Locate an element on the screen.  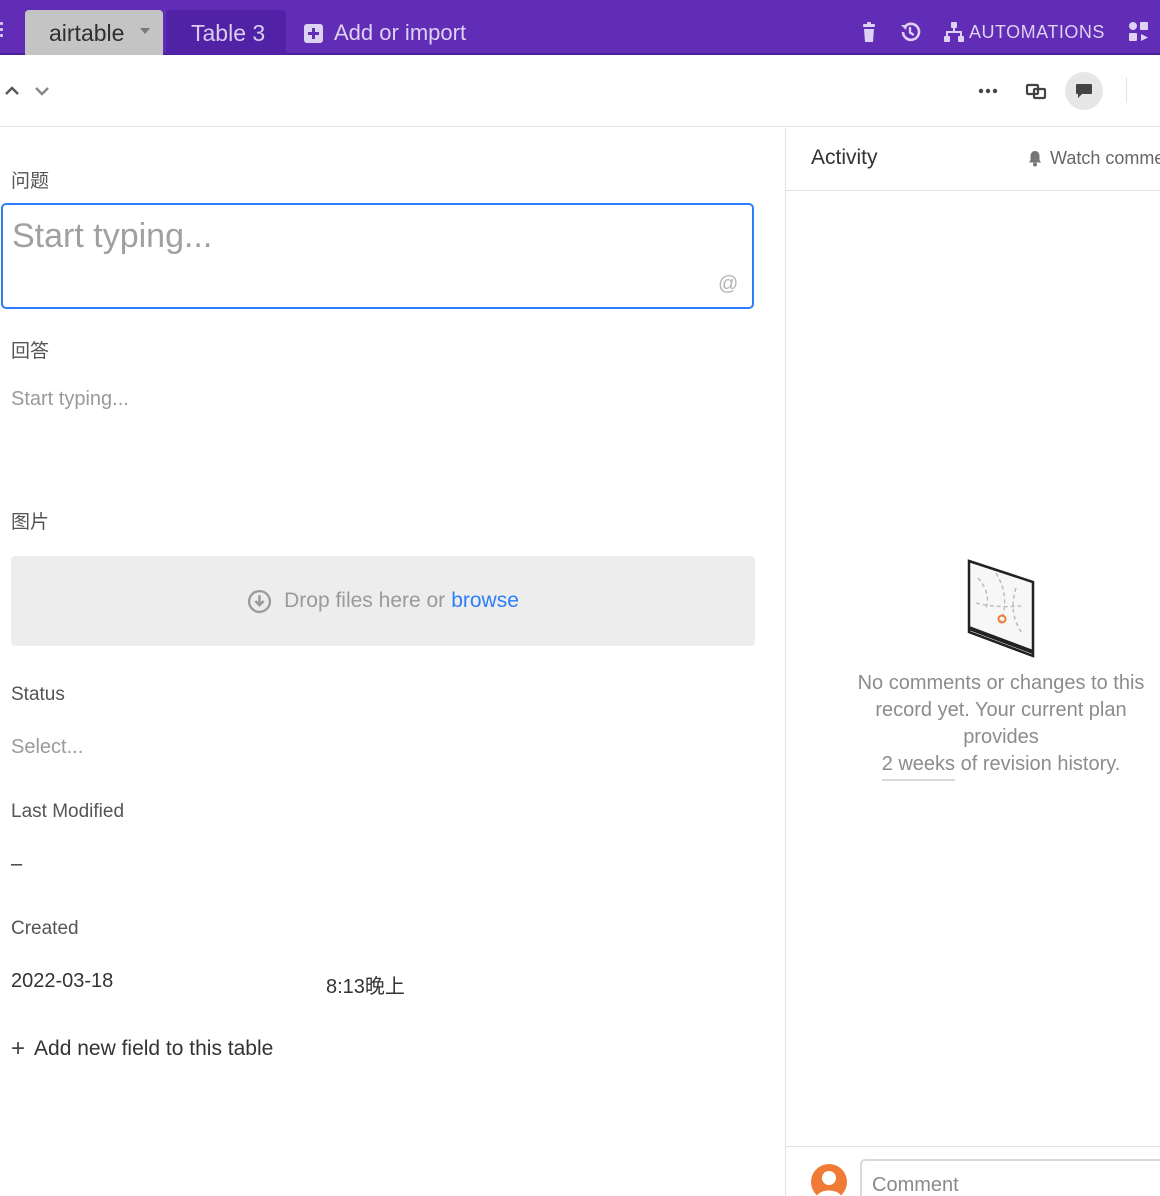
apps-icon is located at coordinates (1139, 32).